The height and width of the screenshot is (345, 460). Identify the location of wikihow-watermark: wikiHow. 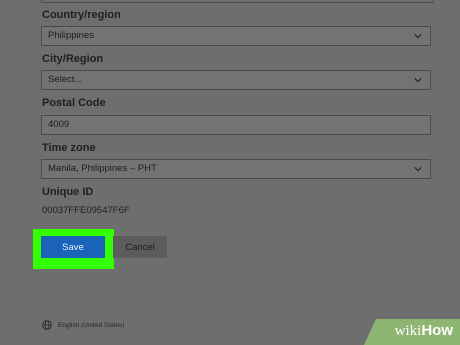
(412, 332).